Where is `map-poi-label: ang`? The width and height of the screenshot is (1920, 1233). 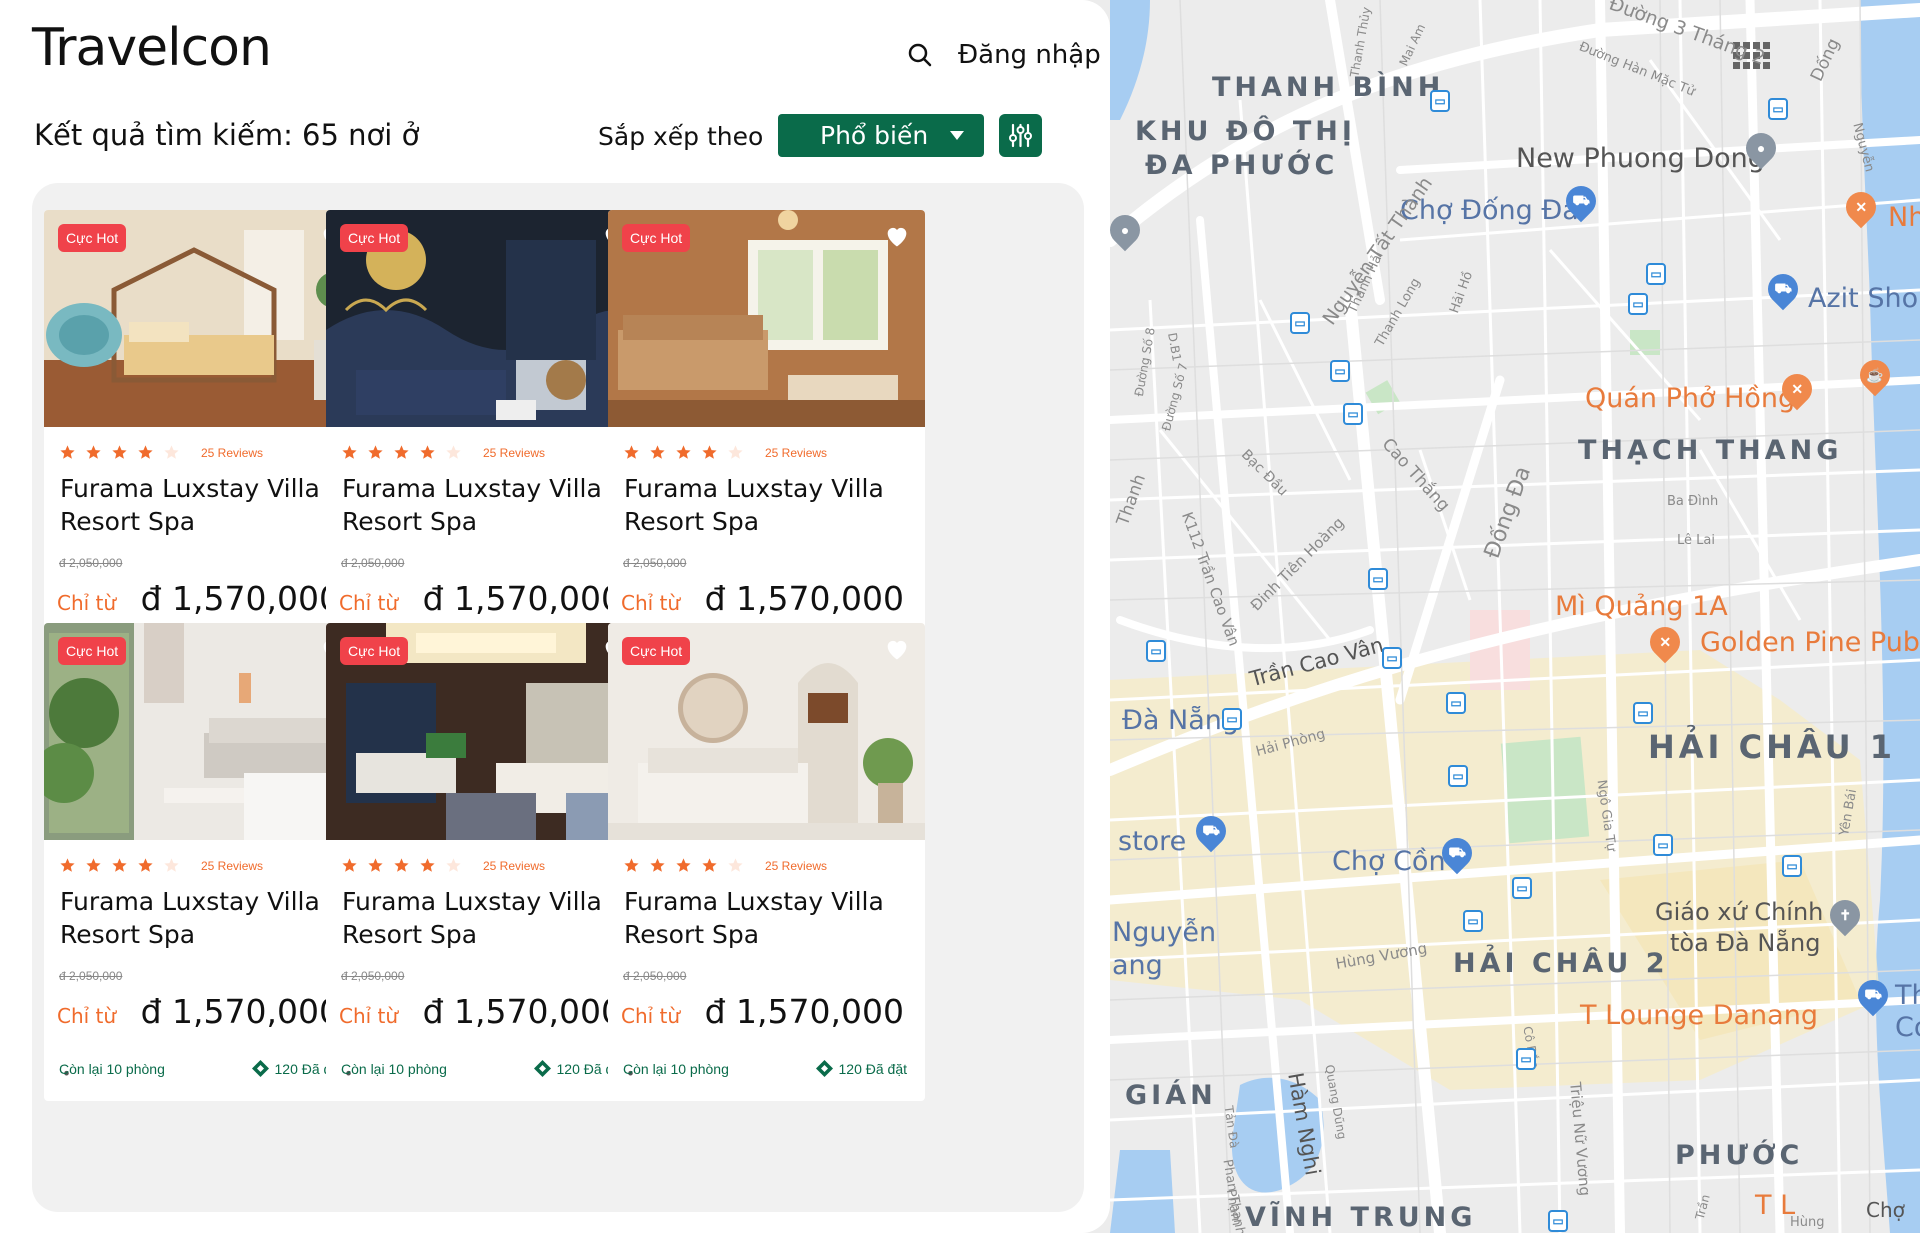
map-poi-label: ang is located at coordinates (1137, 965).